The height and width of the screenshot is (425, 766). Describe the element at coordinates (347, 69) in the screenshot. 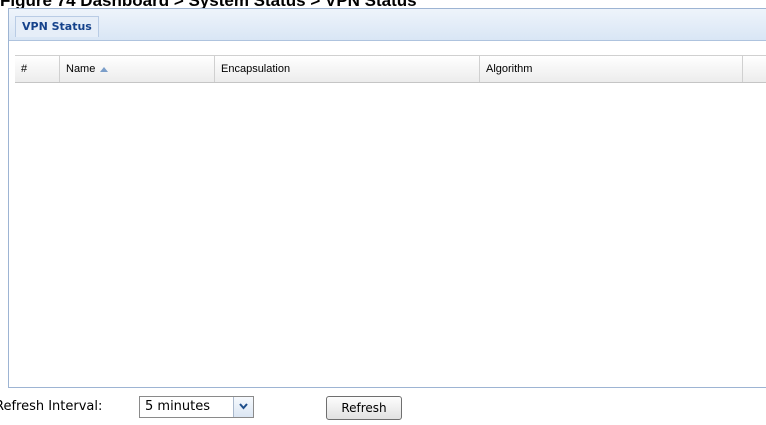

I see `column-header-encapsulation: Encapsulation` at that location.